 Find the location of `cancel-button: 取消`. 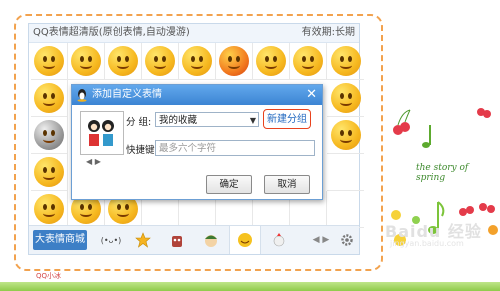

cancel-button: 取消 is located at coordinates (287, 184).